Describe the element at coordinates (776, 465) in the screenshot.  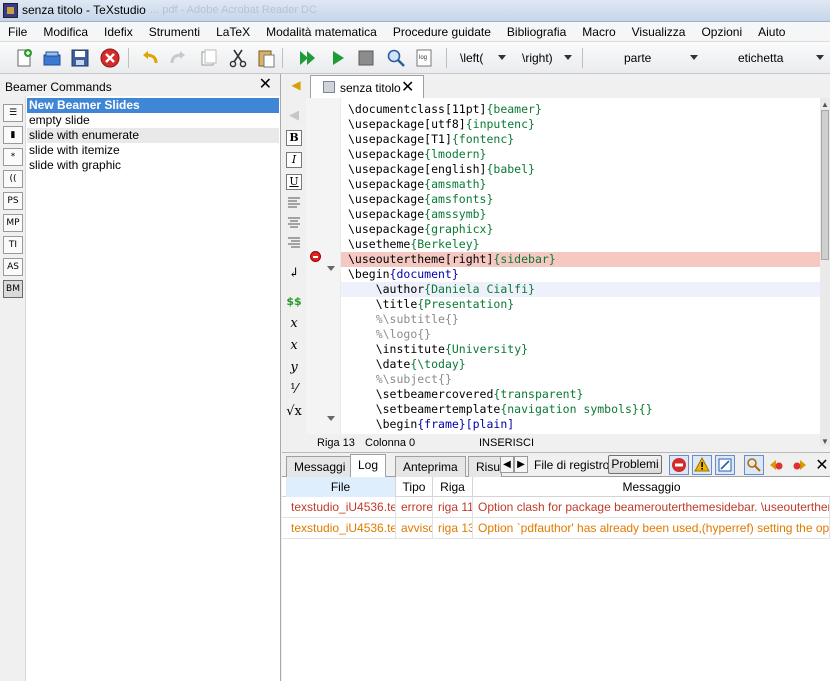
I see `previous-error-icon` at that location.